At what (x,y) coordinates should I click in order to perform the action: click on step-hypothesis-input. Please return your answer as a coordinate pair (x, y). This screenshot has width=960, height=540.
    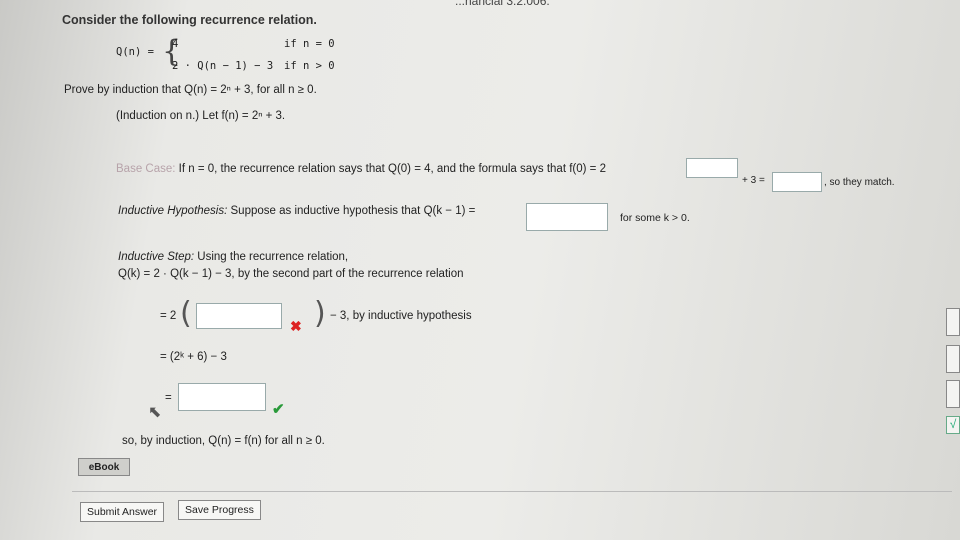
    Looking at the image, I should click on (239, 316).